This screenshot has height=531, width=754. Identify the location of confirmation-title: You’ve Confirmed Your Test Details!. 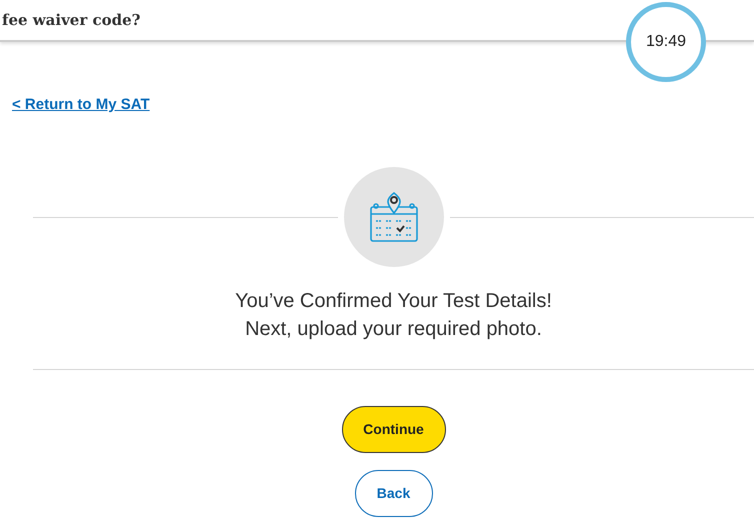
(393, 301).